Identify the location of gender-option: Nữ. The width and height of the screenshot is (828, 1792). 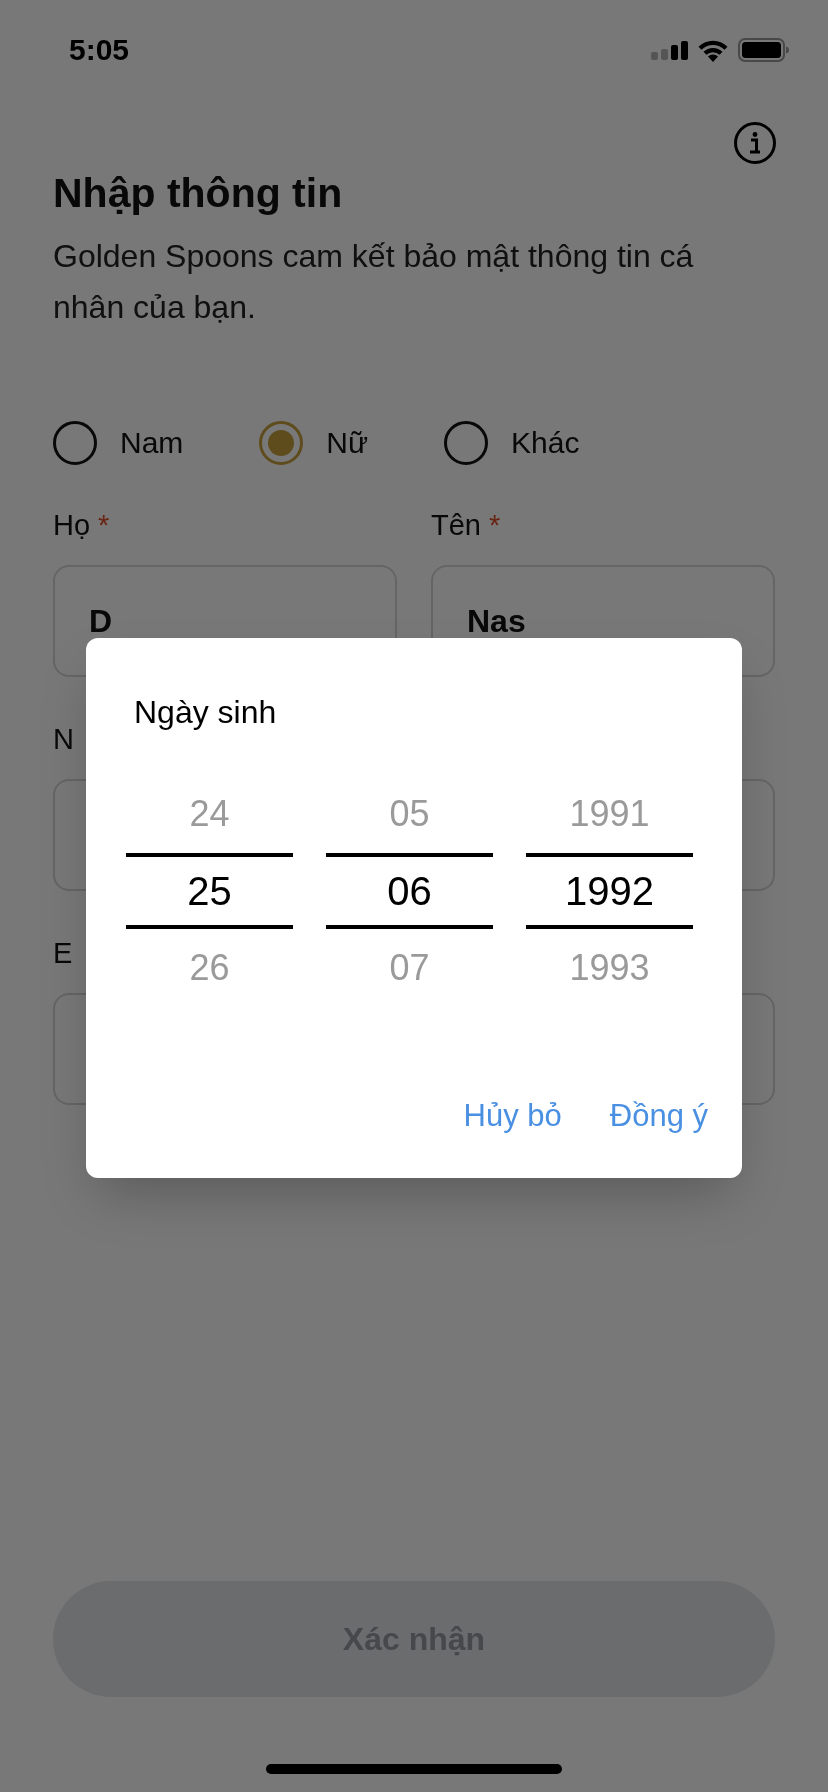
(314, 443).